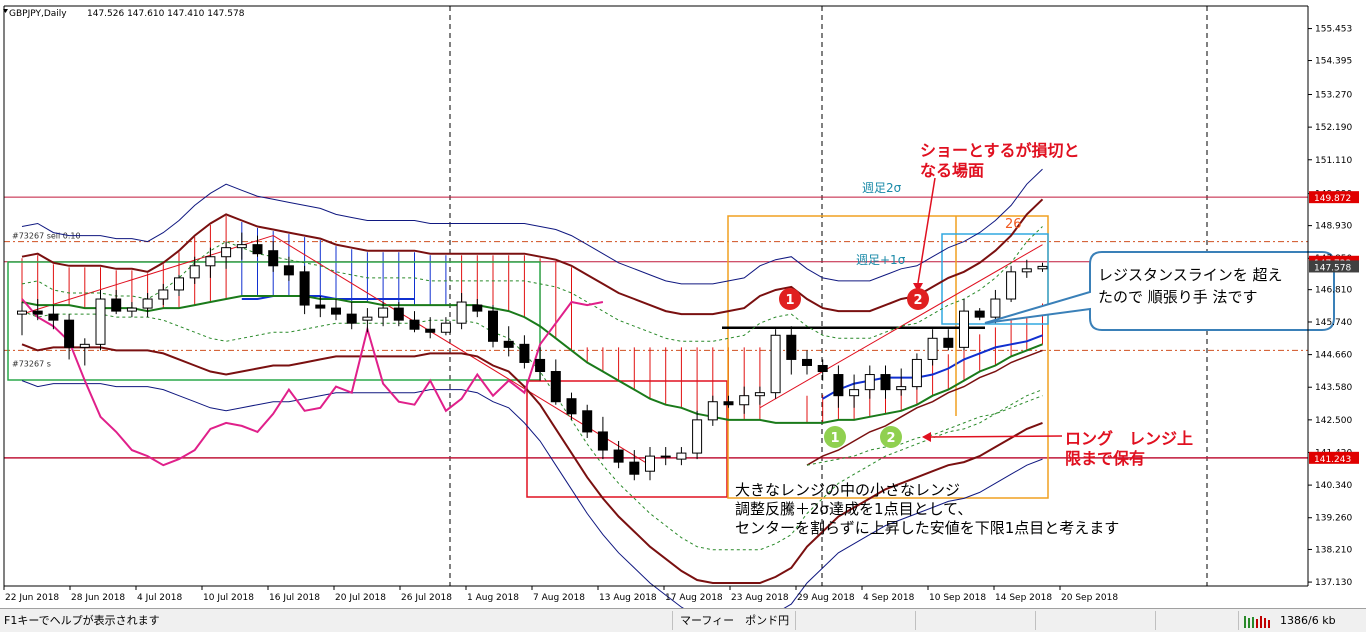  Describe the element at coordinates (882, 188) in the screenshot. I see `annotation-weekly-2sigma: 週足2σ` at that location.